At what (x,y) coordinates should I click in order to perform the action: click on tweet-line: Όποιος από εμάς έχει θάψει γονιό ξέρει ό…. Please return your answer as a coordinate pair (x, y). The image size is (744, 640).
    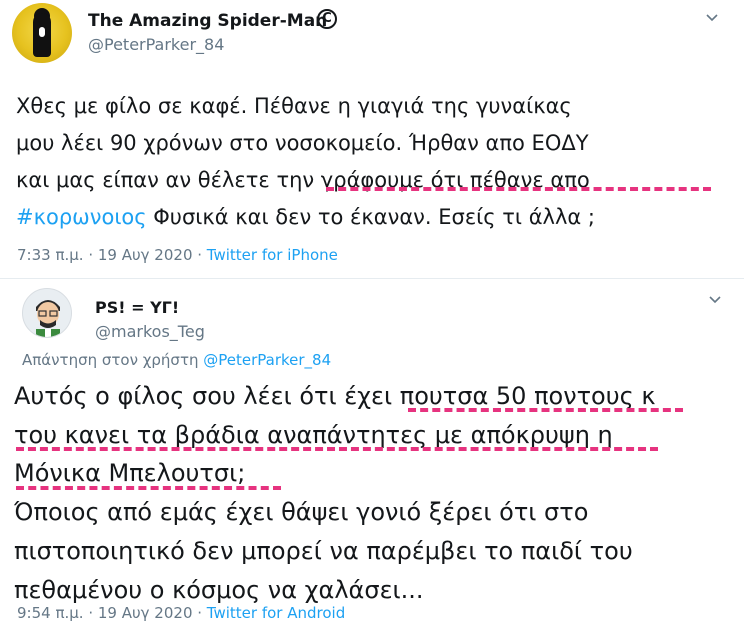
    Looking at the image, I should click on (301, 512).